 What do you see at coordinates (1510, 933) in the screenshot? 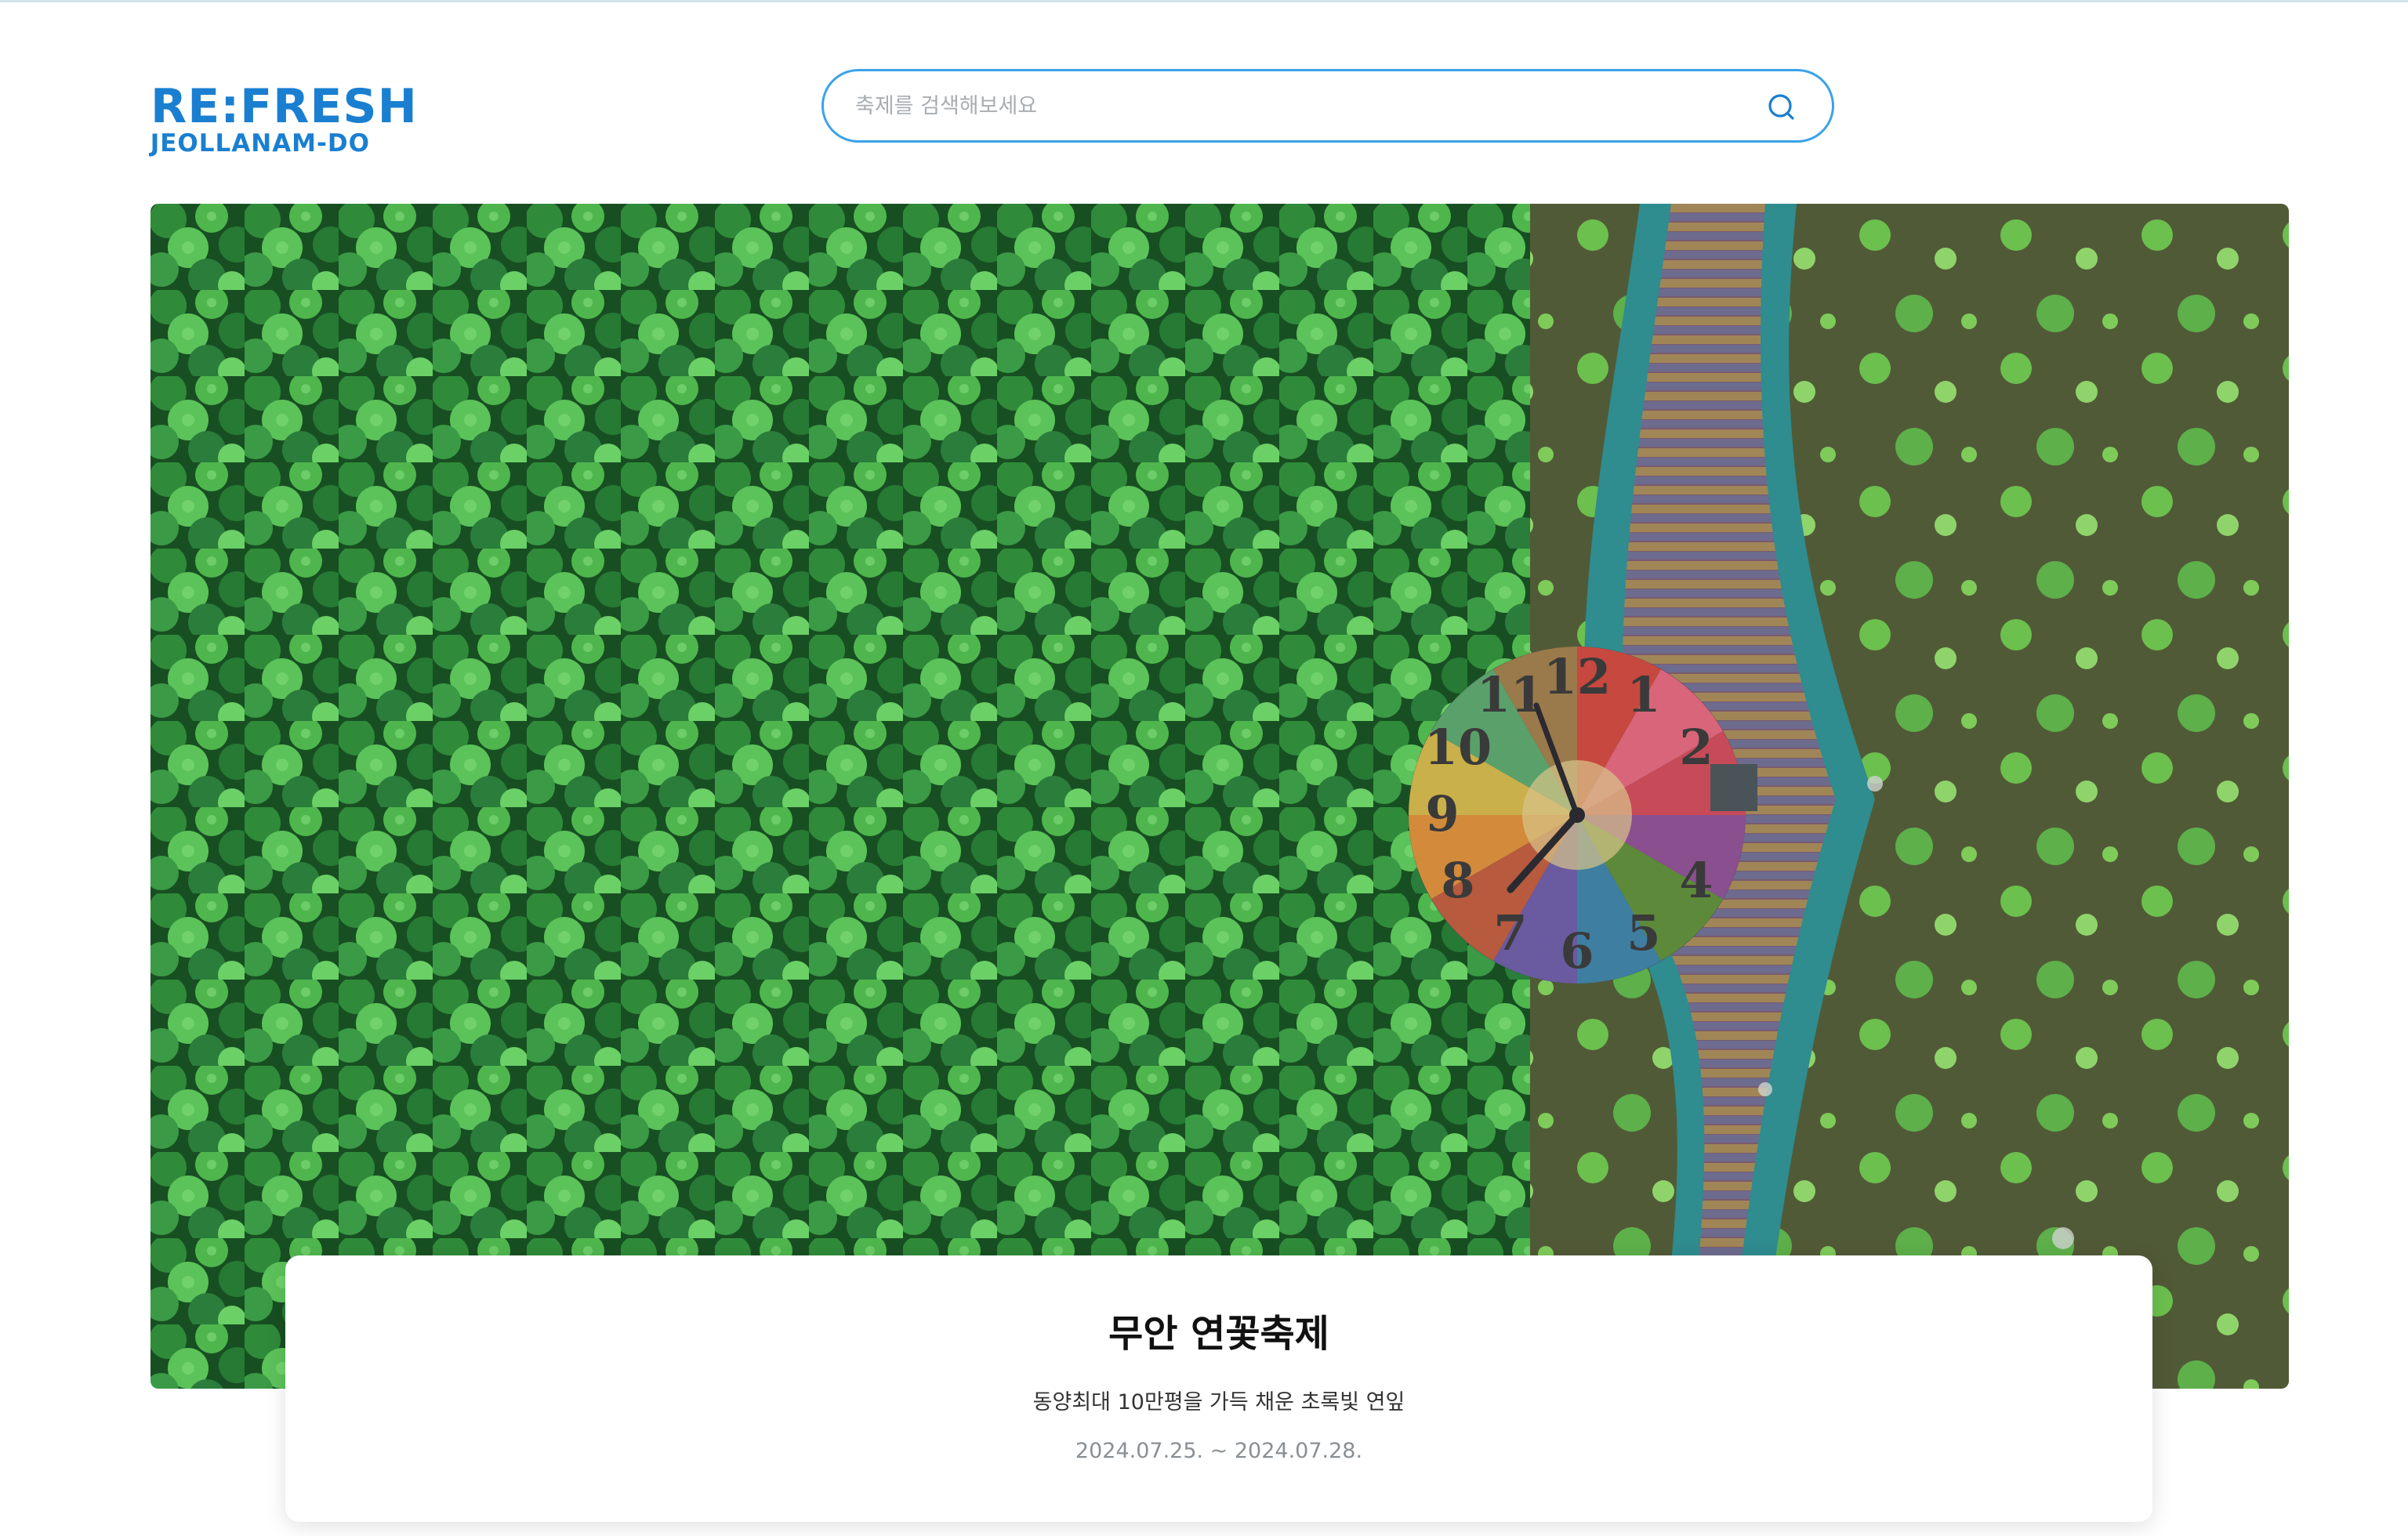
I see `clock-number: 7` at bounding box center [1510, 933].